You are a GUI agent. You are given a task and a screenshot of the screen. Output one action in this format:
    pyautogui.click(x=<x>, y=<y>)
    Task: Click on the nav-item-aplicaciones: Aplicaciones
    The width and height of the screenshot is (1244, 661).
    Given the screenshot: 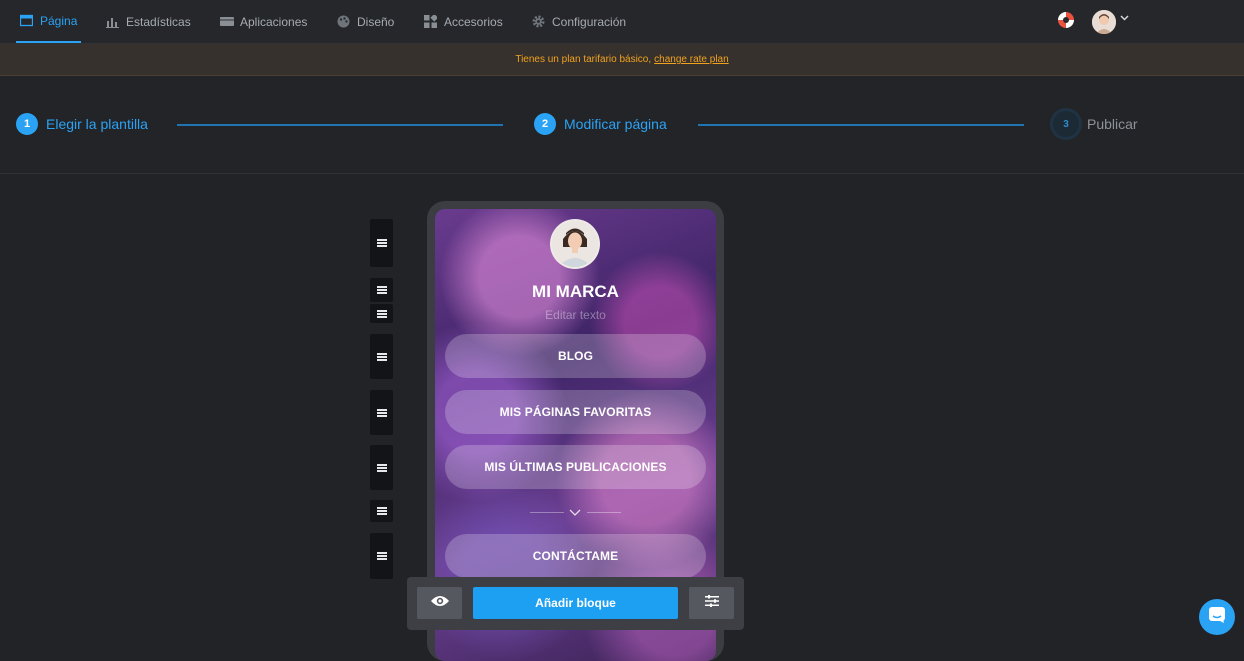 What is the action you would take?
    pyautogui.click(x=263, y=21)
    